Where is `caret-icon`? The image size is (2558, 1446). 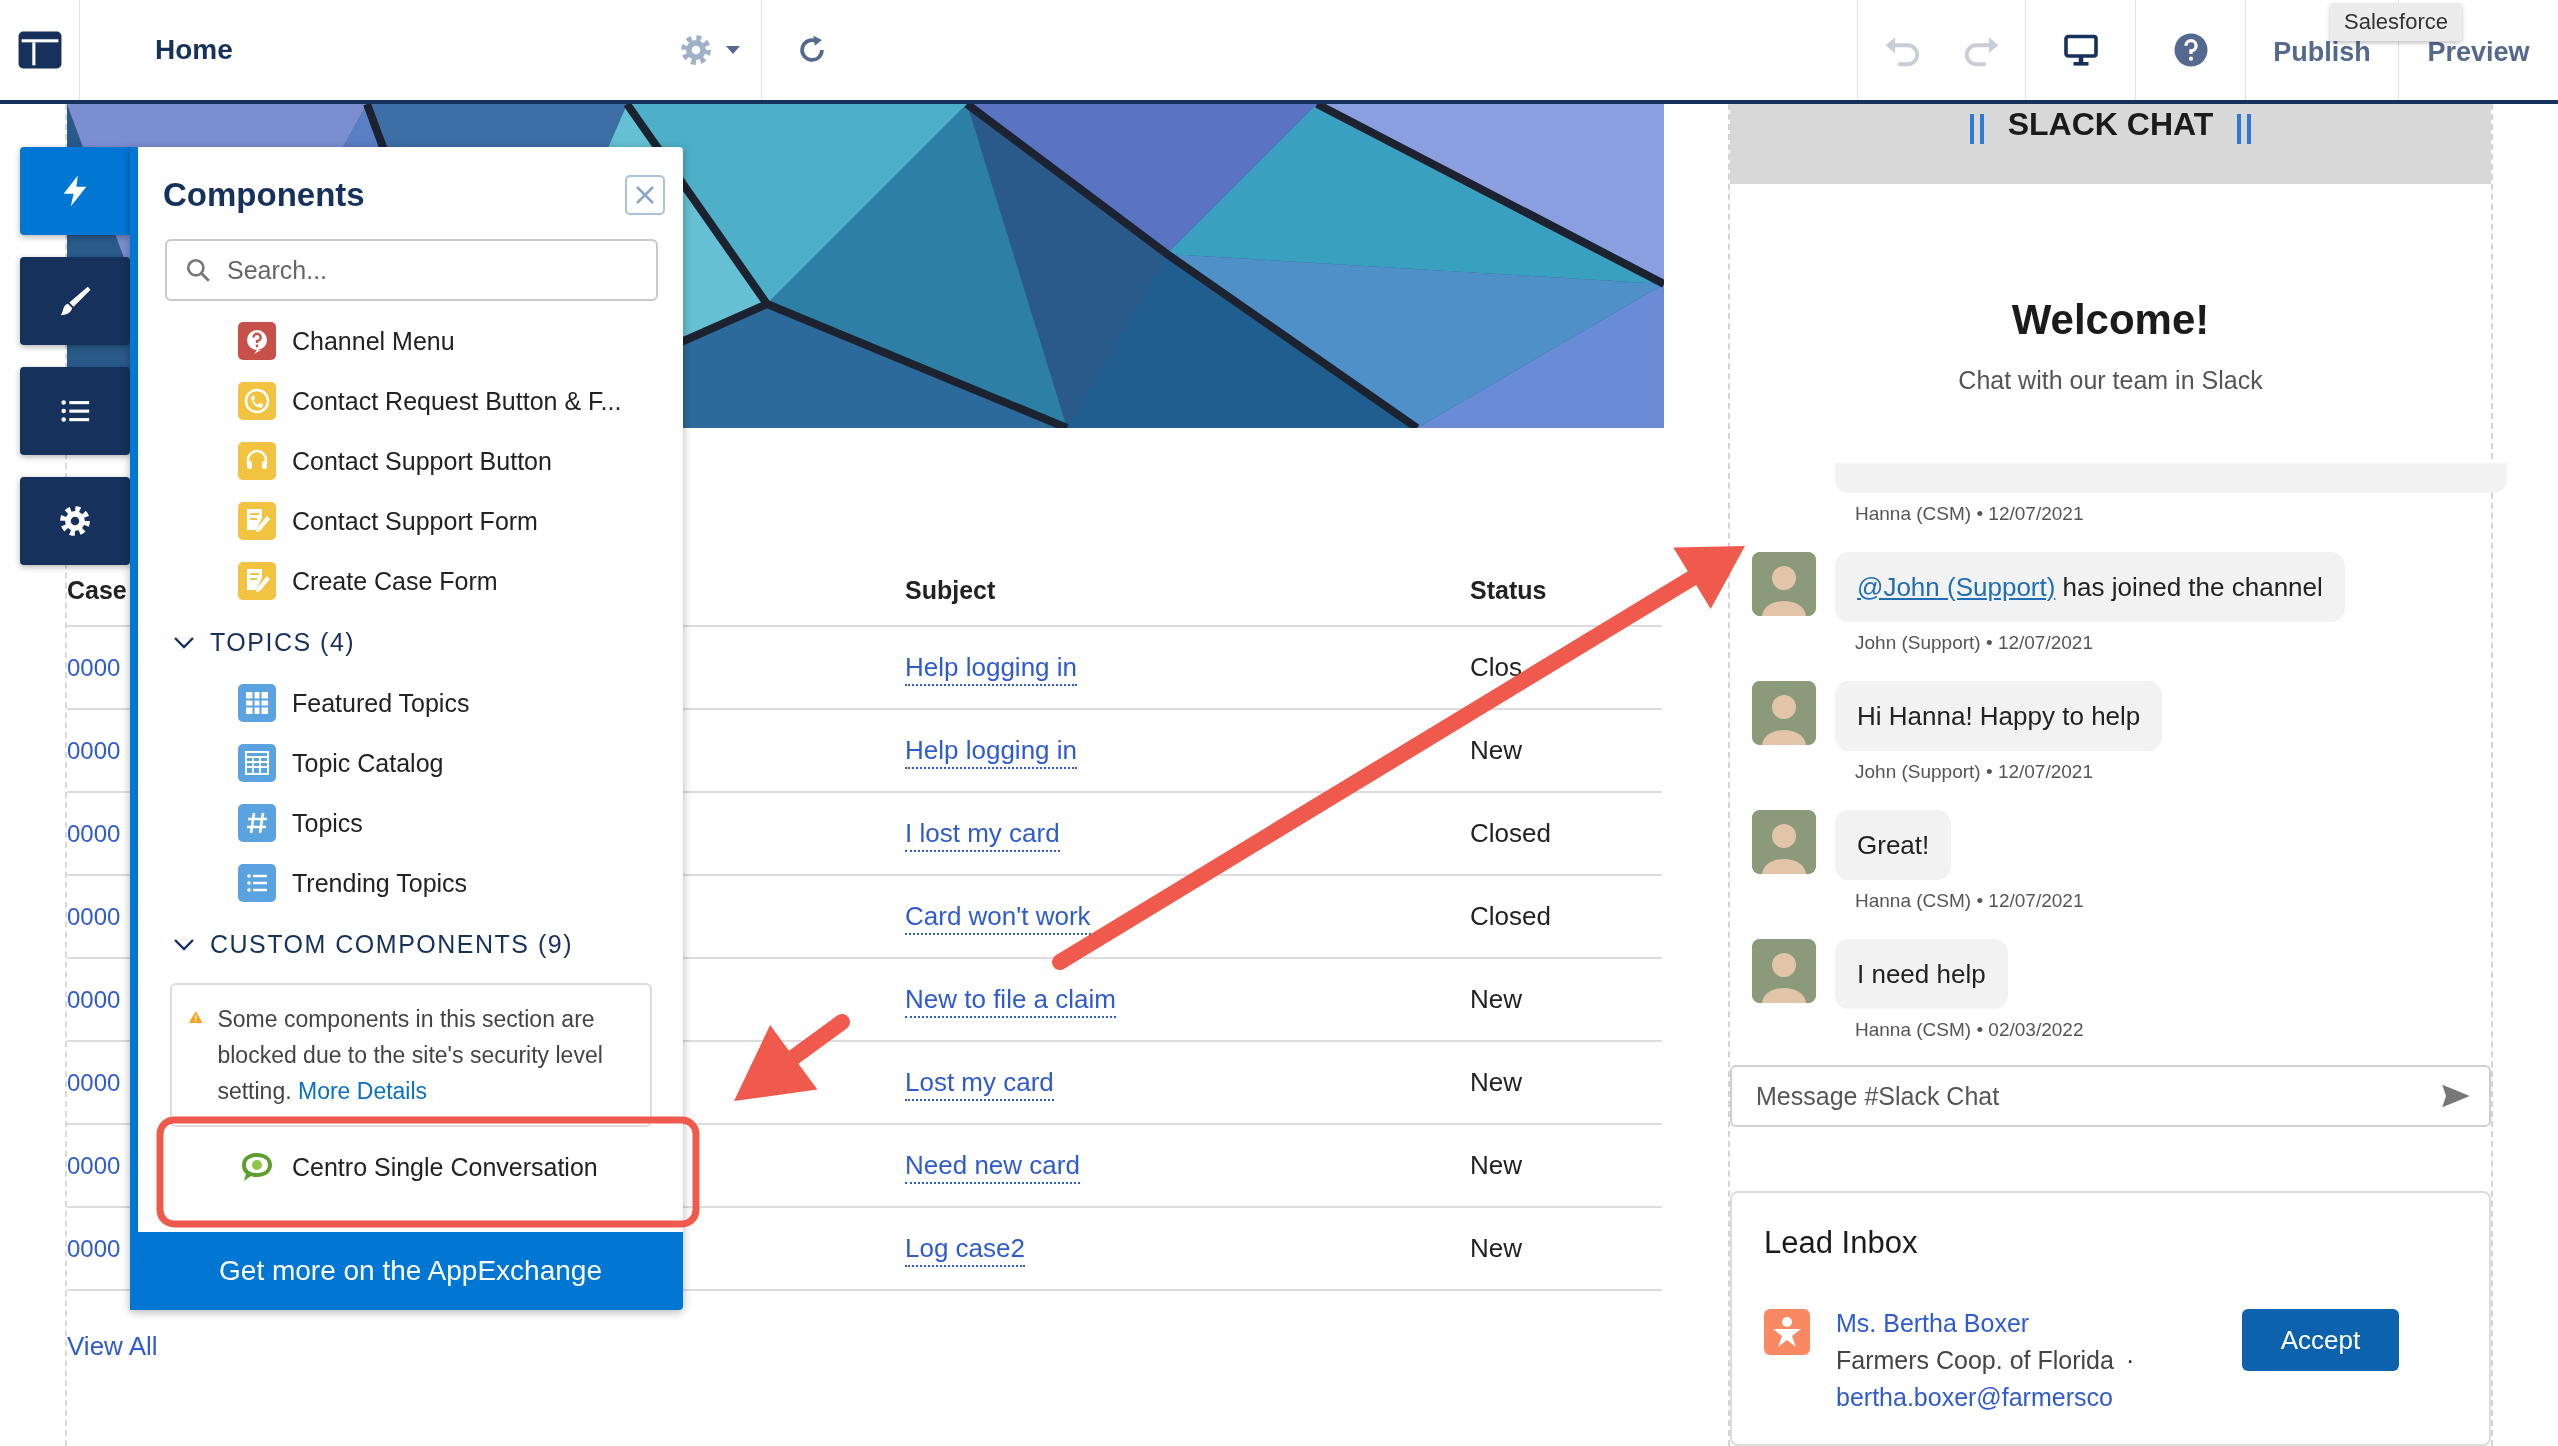
caret-icon is located at coordinates (733, 50).